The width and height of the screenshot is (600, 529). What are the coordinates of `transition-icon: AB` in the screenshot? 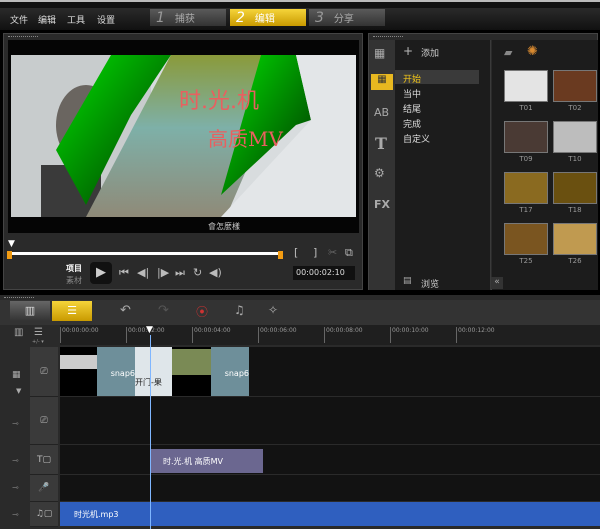 It's located at (381, 112).